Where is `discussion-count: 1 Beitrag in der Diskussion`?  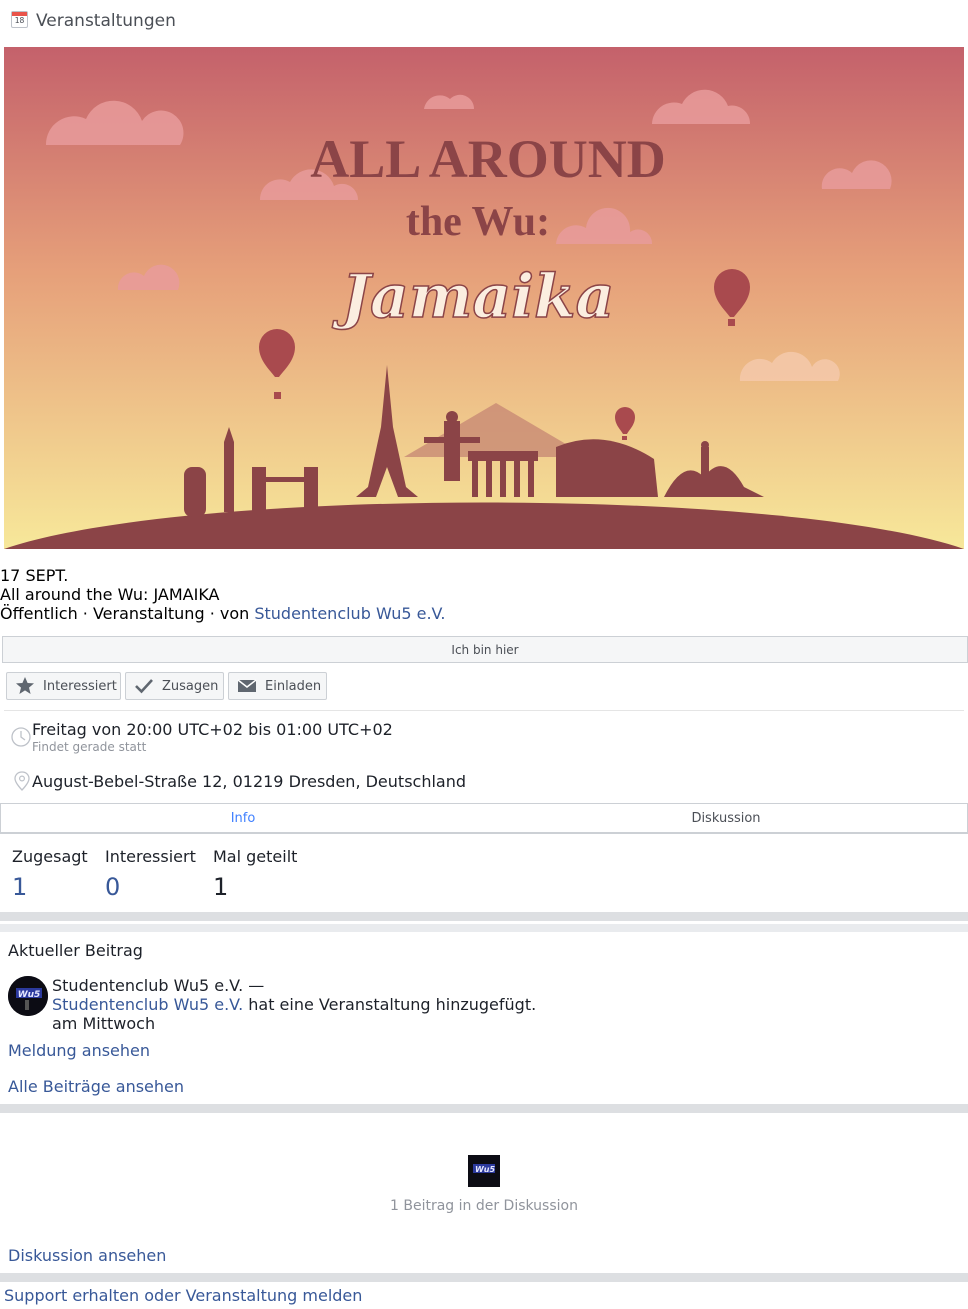 discussion-count: 1 Beitrag in der Diskussion is located at coordinates (484, 1206).